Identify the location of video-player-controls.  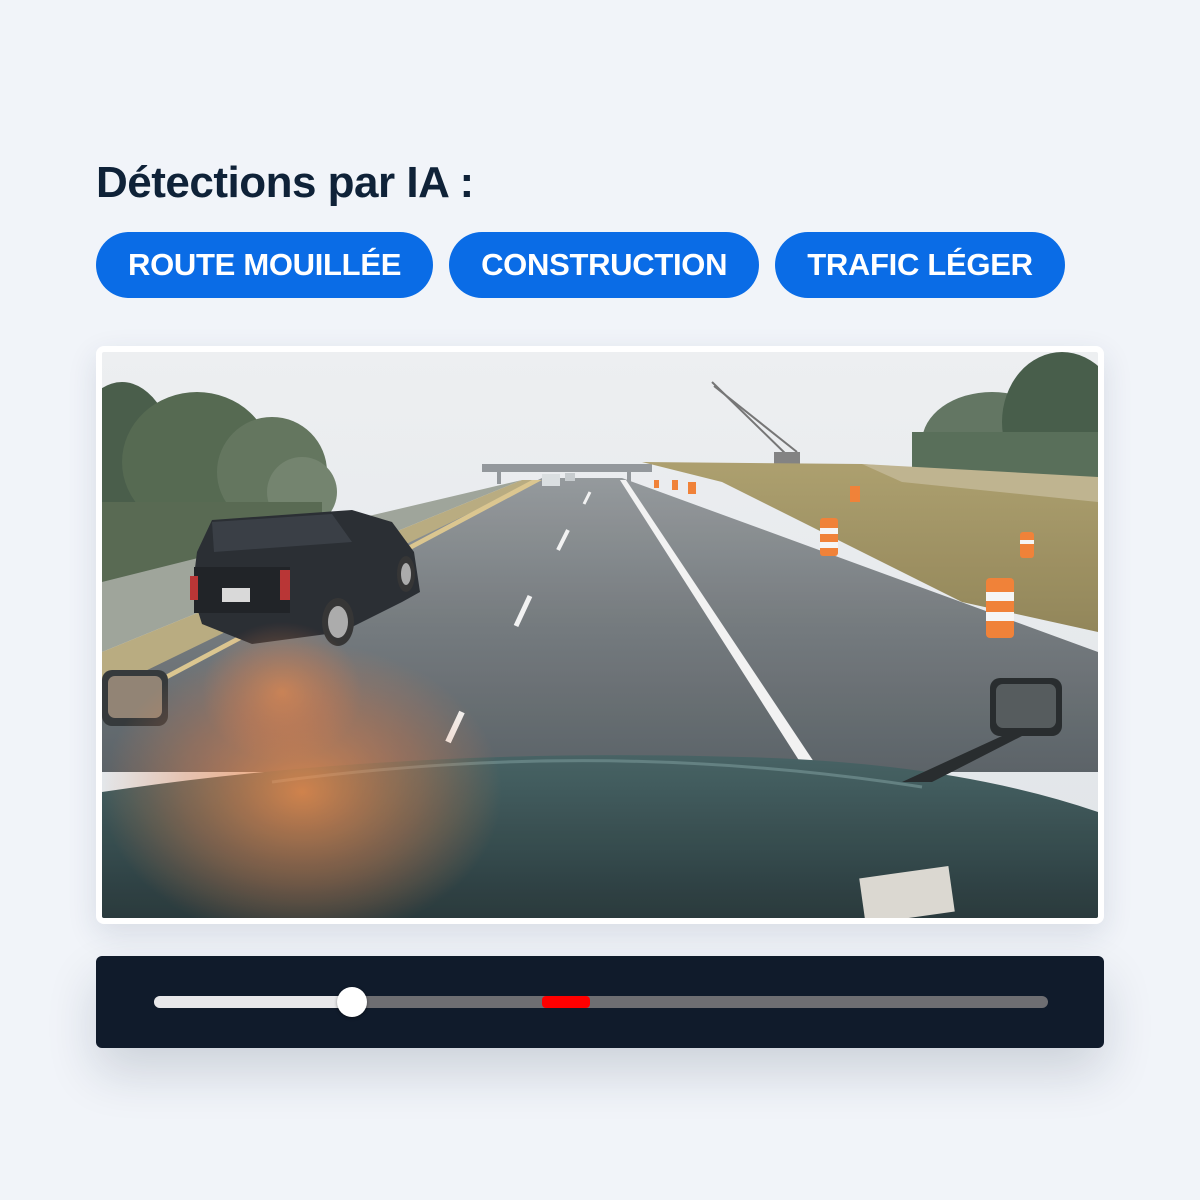
(600, 1002).